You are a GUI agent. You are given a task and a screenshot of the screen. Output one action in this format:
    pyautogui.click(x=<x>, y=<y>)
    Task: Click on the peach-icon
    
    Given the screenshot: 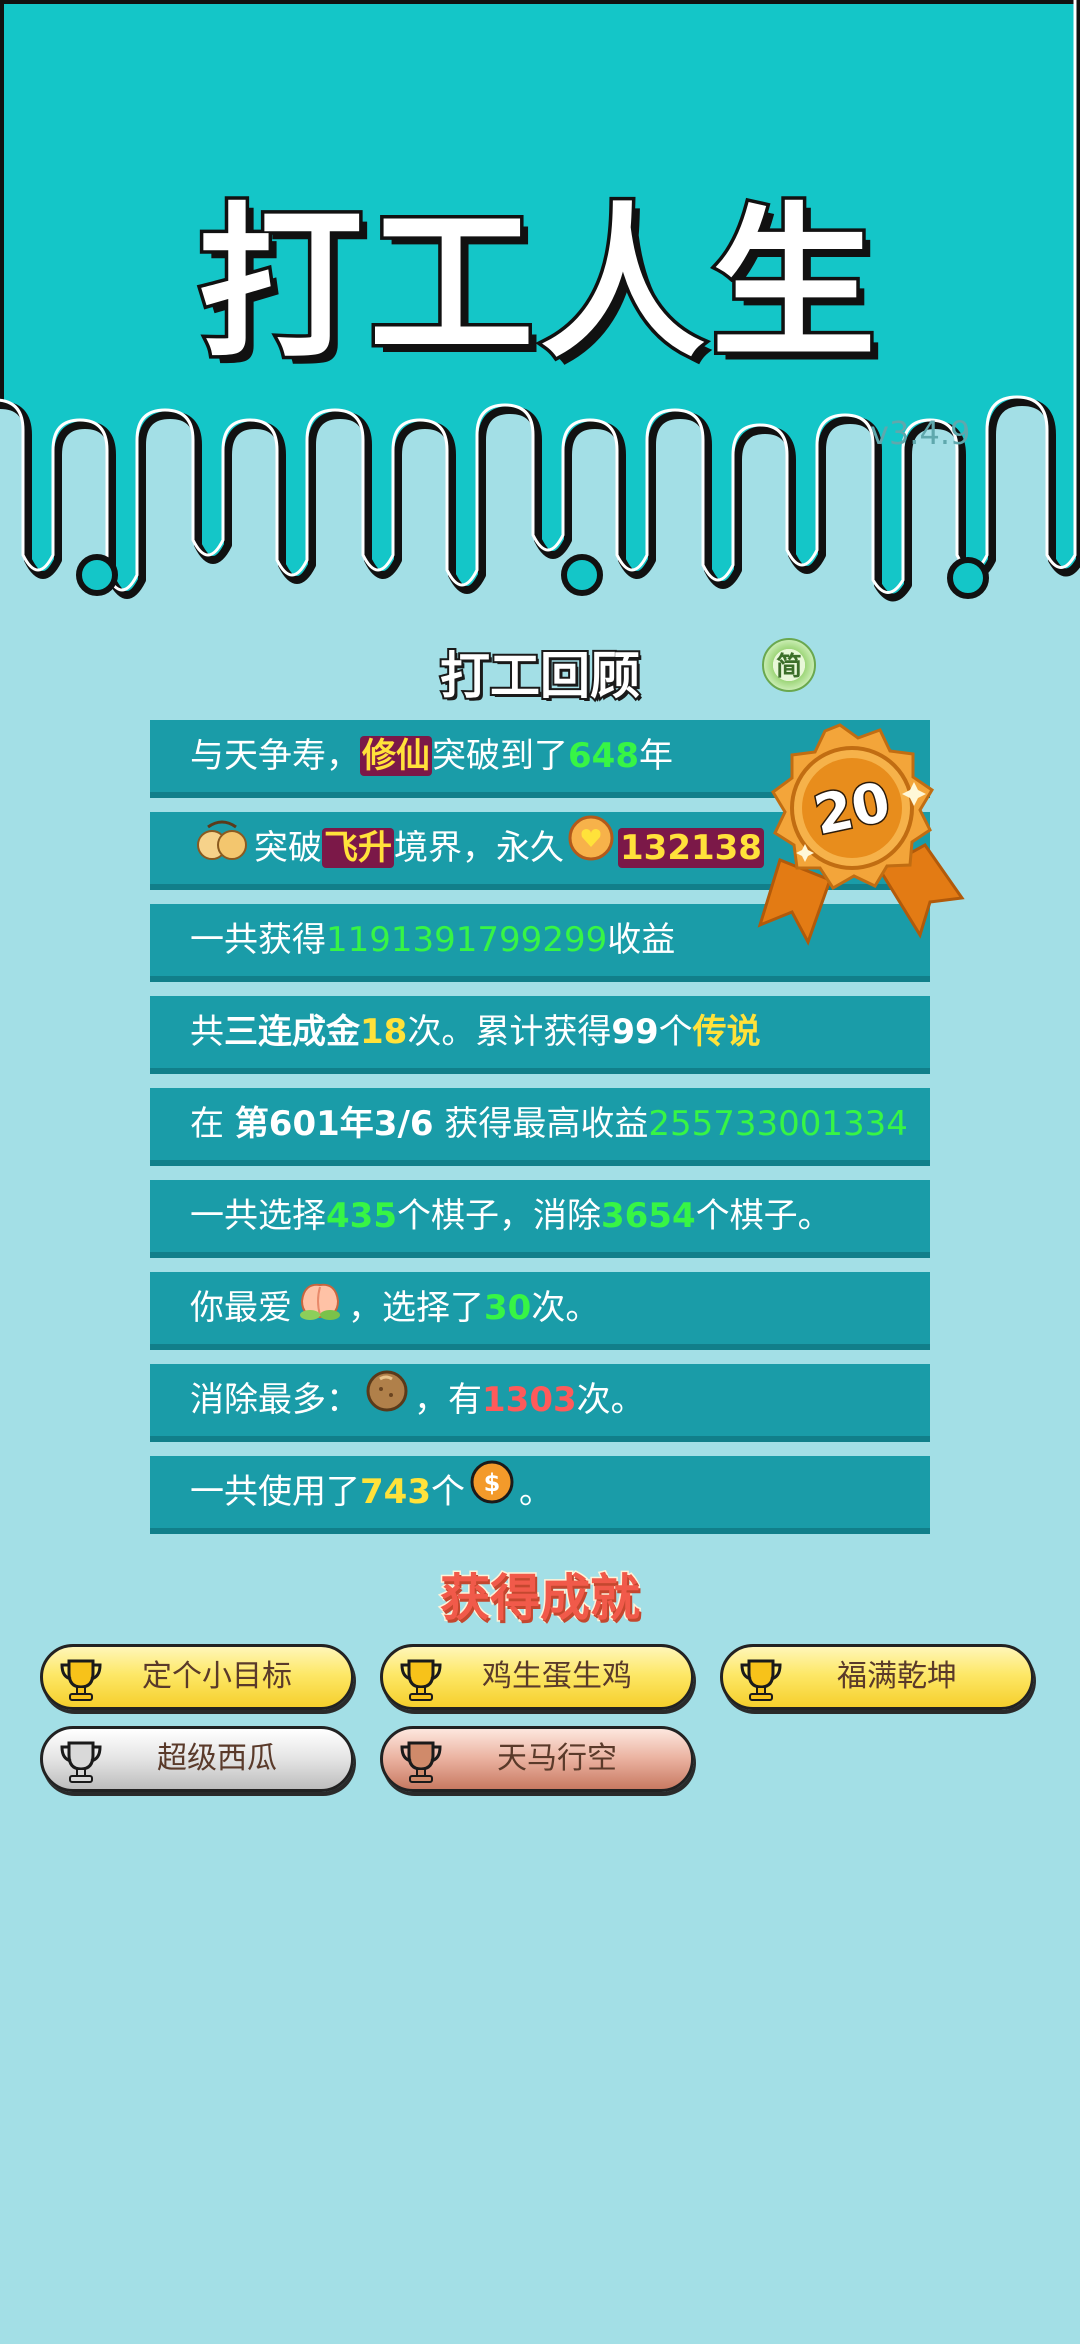 What is the action you would take?
    pyautogui.click(x=320, y=1310)
    